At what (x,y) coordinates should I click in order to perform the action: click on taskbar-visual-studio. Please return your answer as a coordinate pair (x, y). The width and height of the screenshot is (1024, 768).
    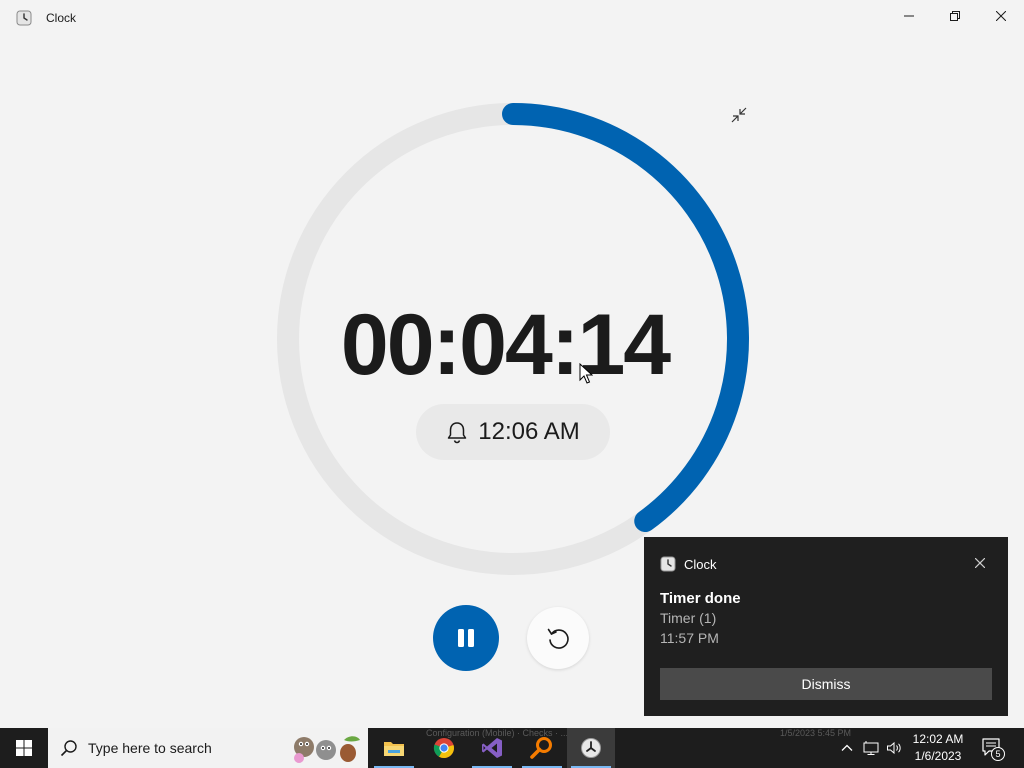
    Looking at the image, I should click on (492, 748).